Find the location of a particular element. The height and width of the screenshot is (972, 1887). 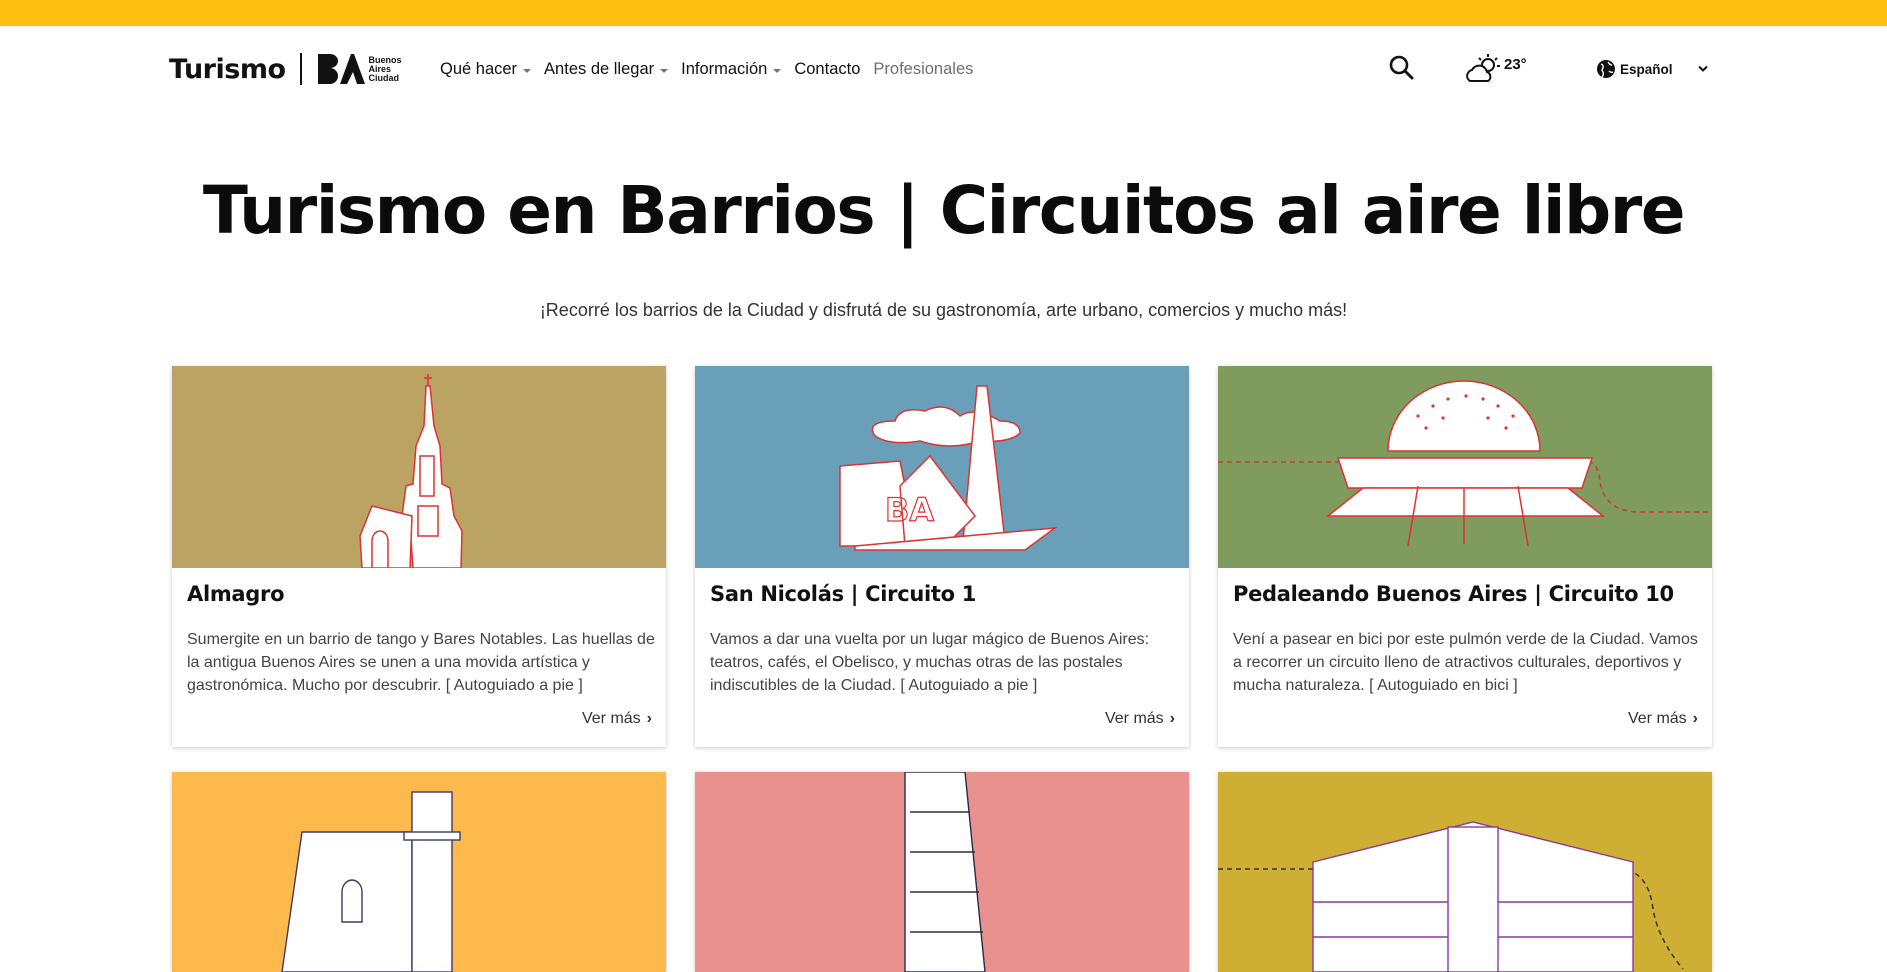

globe-icon is located at coordinates (1606, 69).